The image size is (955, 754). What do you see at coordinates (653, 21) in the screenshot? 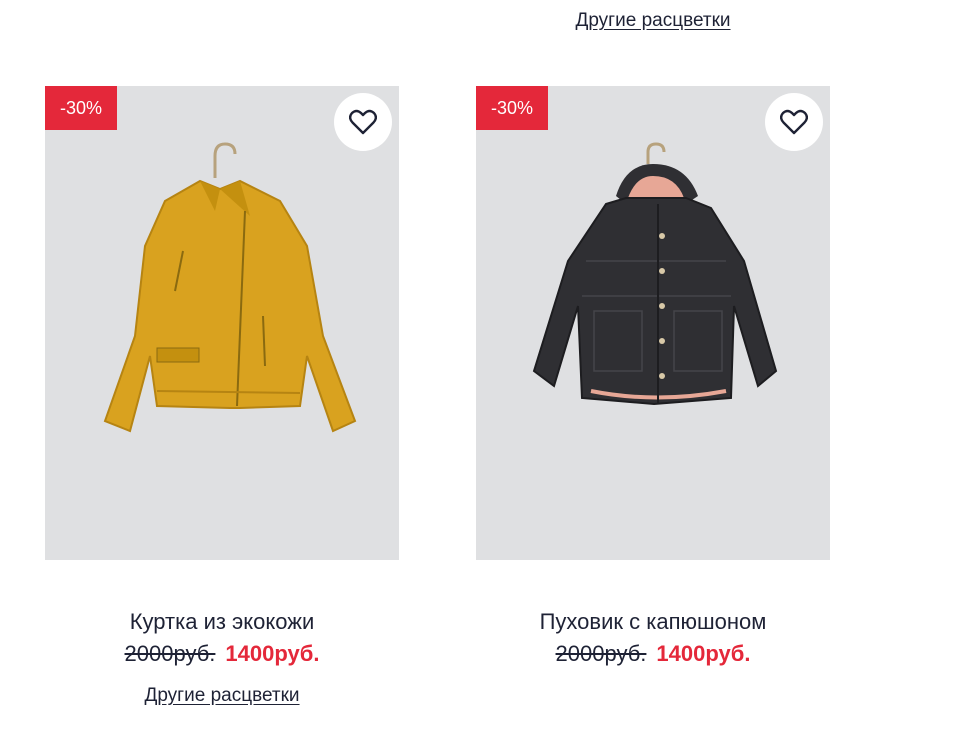
I see `other-colors-link-top: Другие расцветки` at bounding box center [653, 21].